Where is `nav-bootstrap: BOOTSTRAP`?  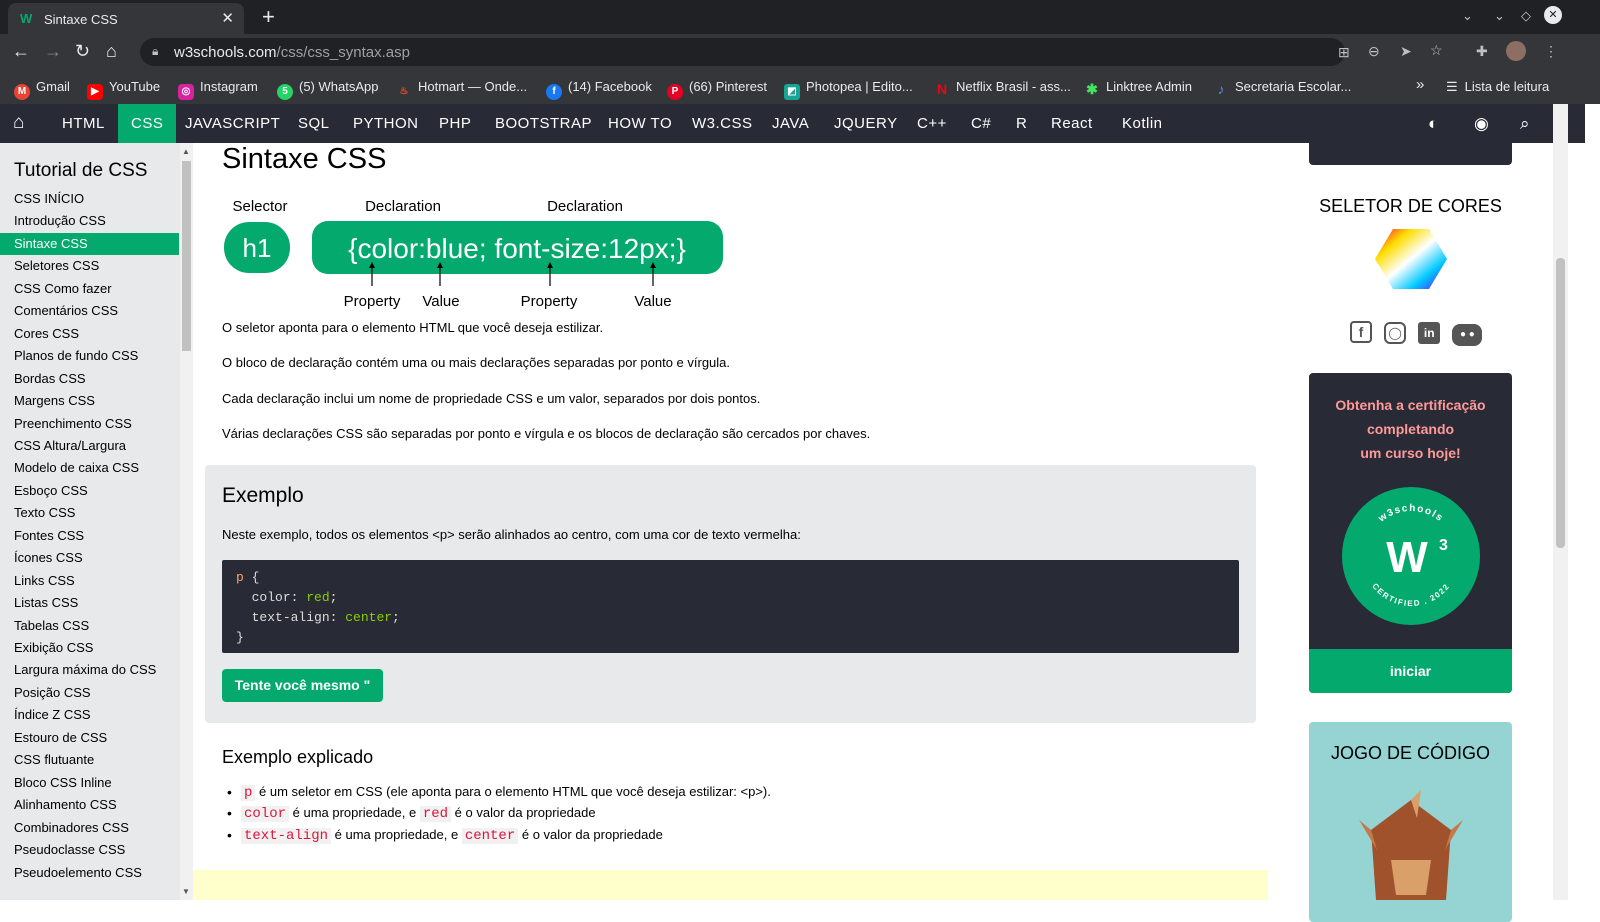 nav-bootstrap: BOOTSTRAP is located at coordinates (543, 123).